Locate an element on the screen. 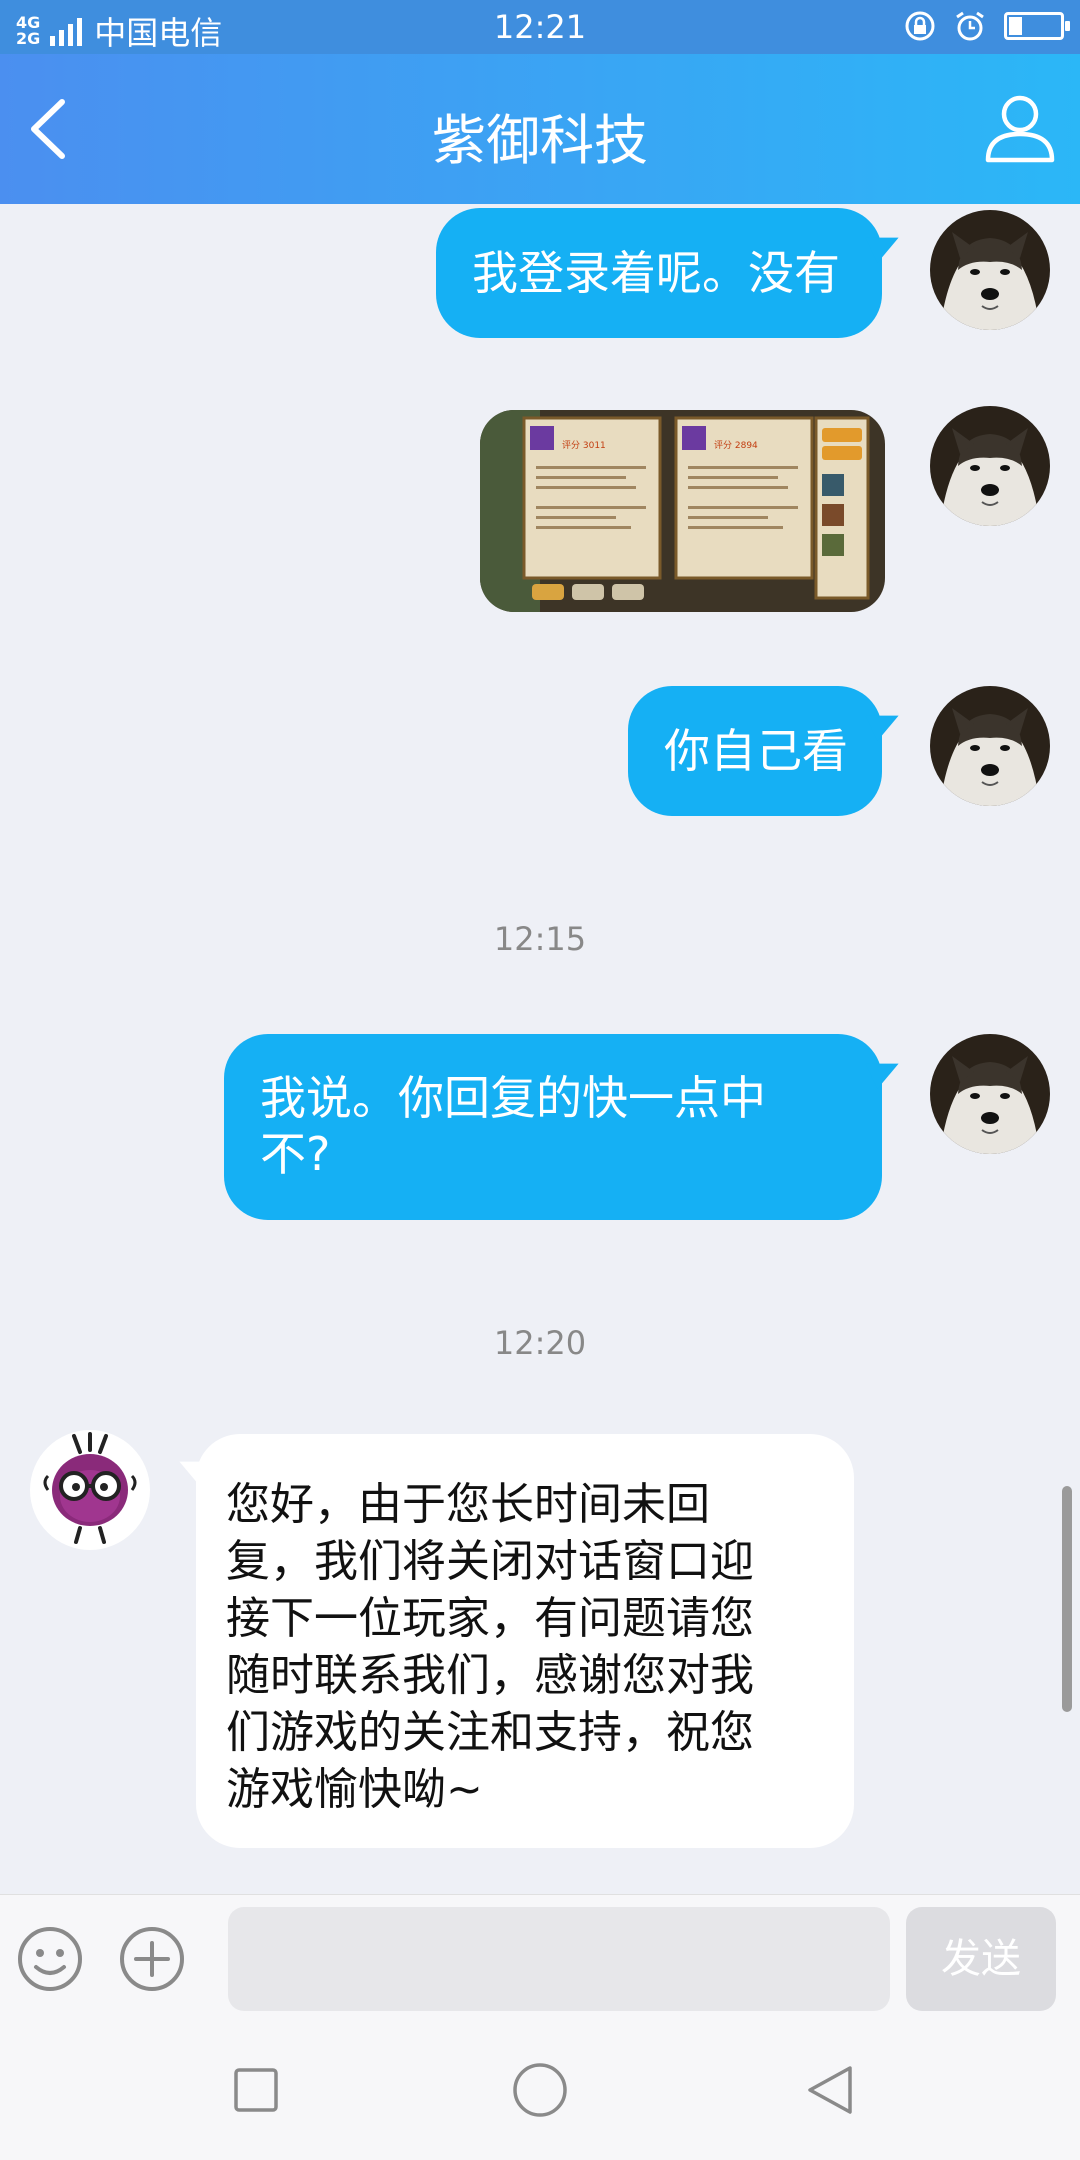 The image size is (1080, 2160). page-title: 紫御科技 is located at coordinates (540, 140).